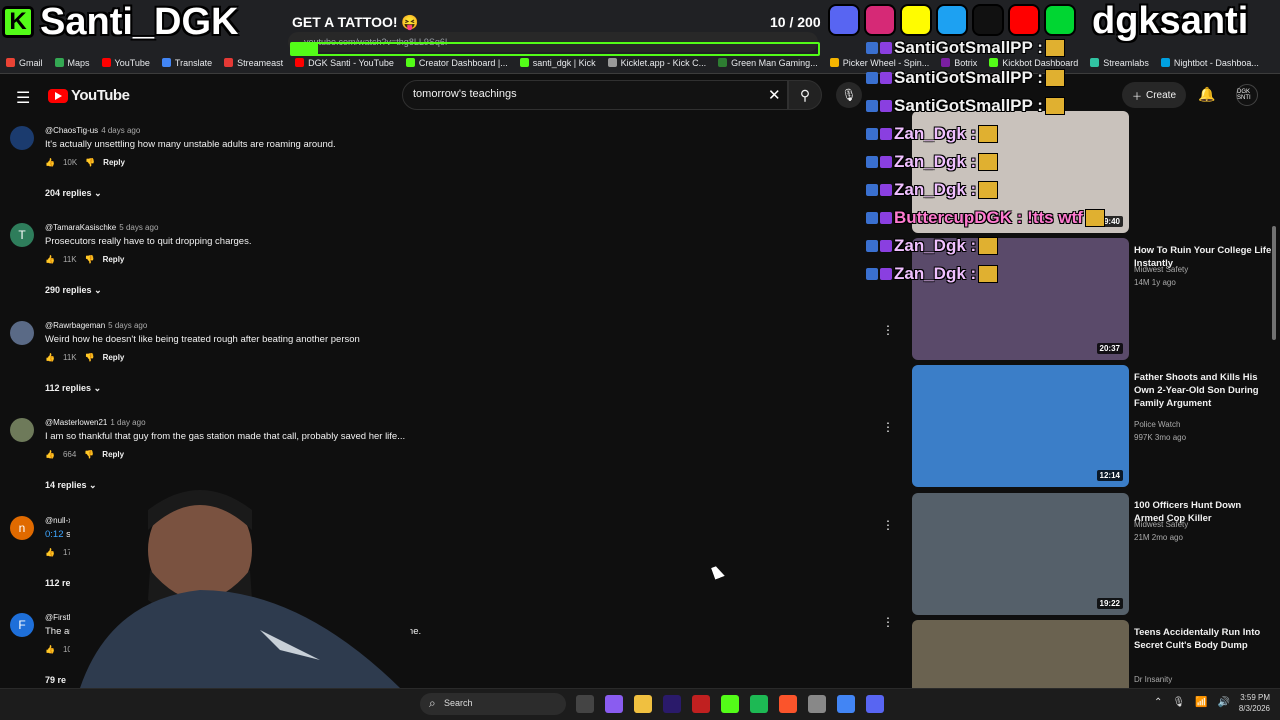  What do you see at coordinates (932, 190) in the screenshot?
I see `chat-message: Zan_Dgk :` at bounding box center [932, 190].